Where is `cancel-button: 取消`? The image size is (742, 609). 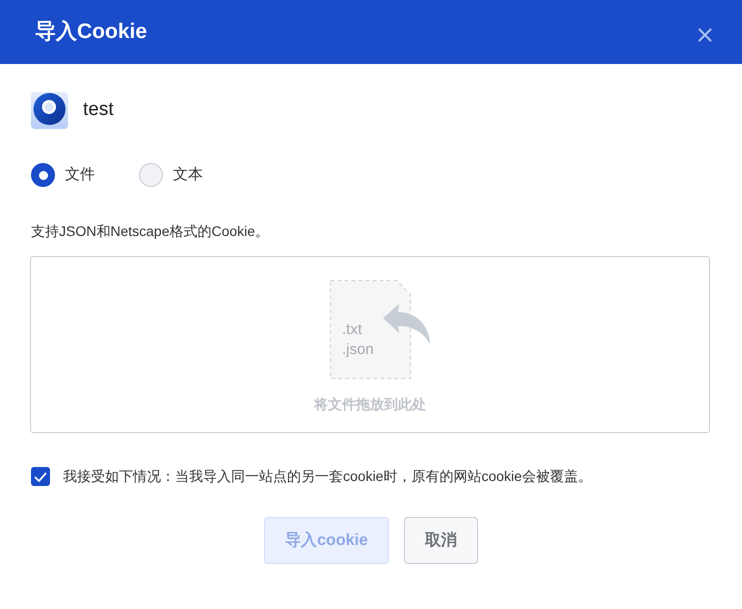
cancel-button: 取消 is located at coordinates (441, 540).